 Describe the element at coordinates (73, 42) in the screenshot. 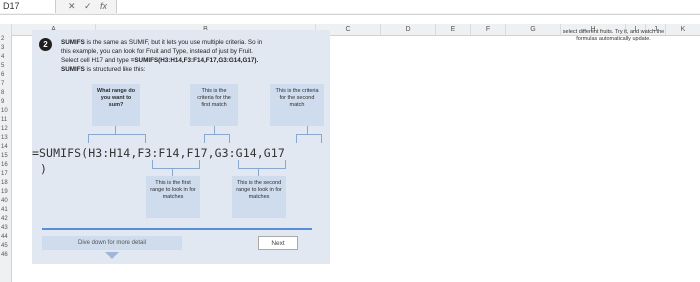

I see `intro-function-name: SUMIFS` at that location.